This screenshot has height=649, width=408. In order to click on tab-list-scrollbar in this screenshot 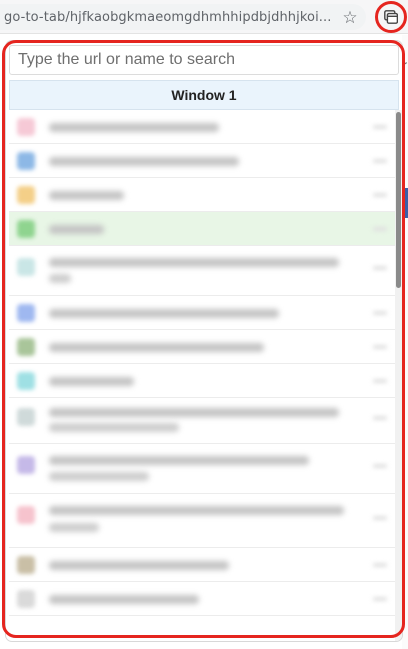, I will do `click(398, 375)`.